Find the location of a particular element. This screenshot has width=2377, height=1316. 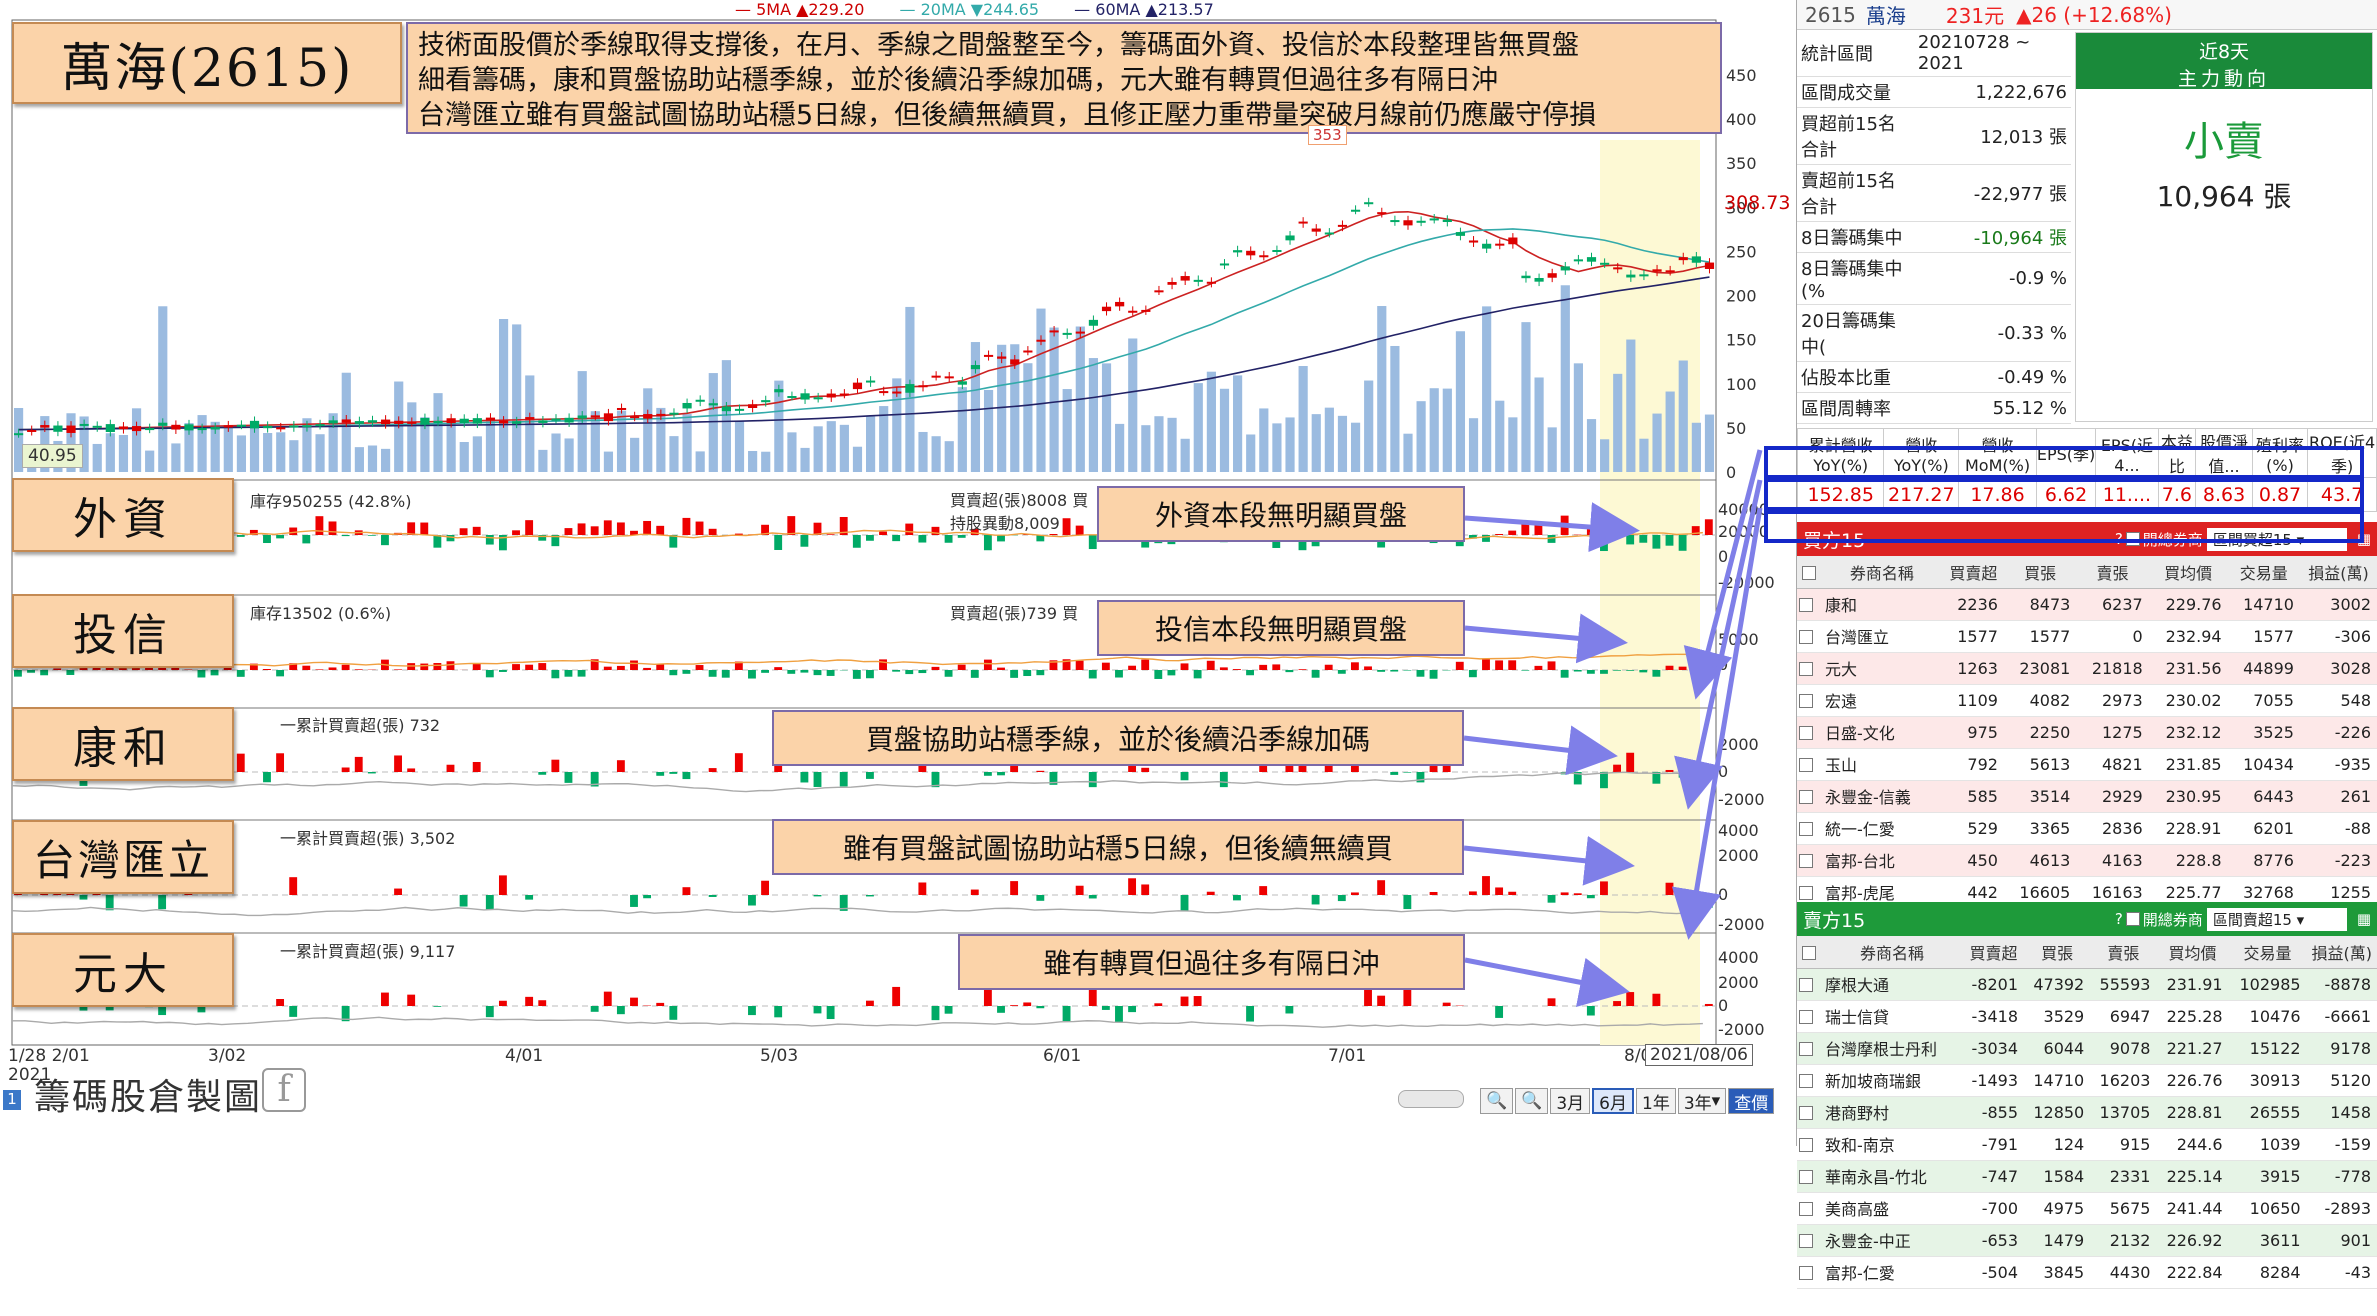

broker-name: 富邦-台北 is located at coordinates (1882, 860).